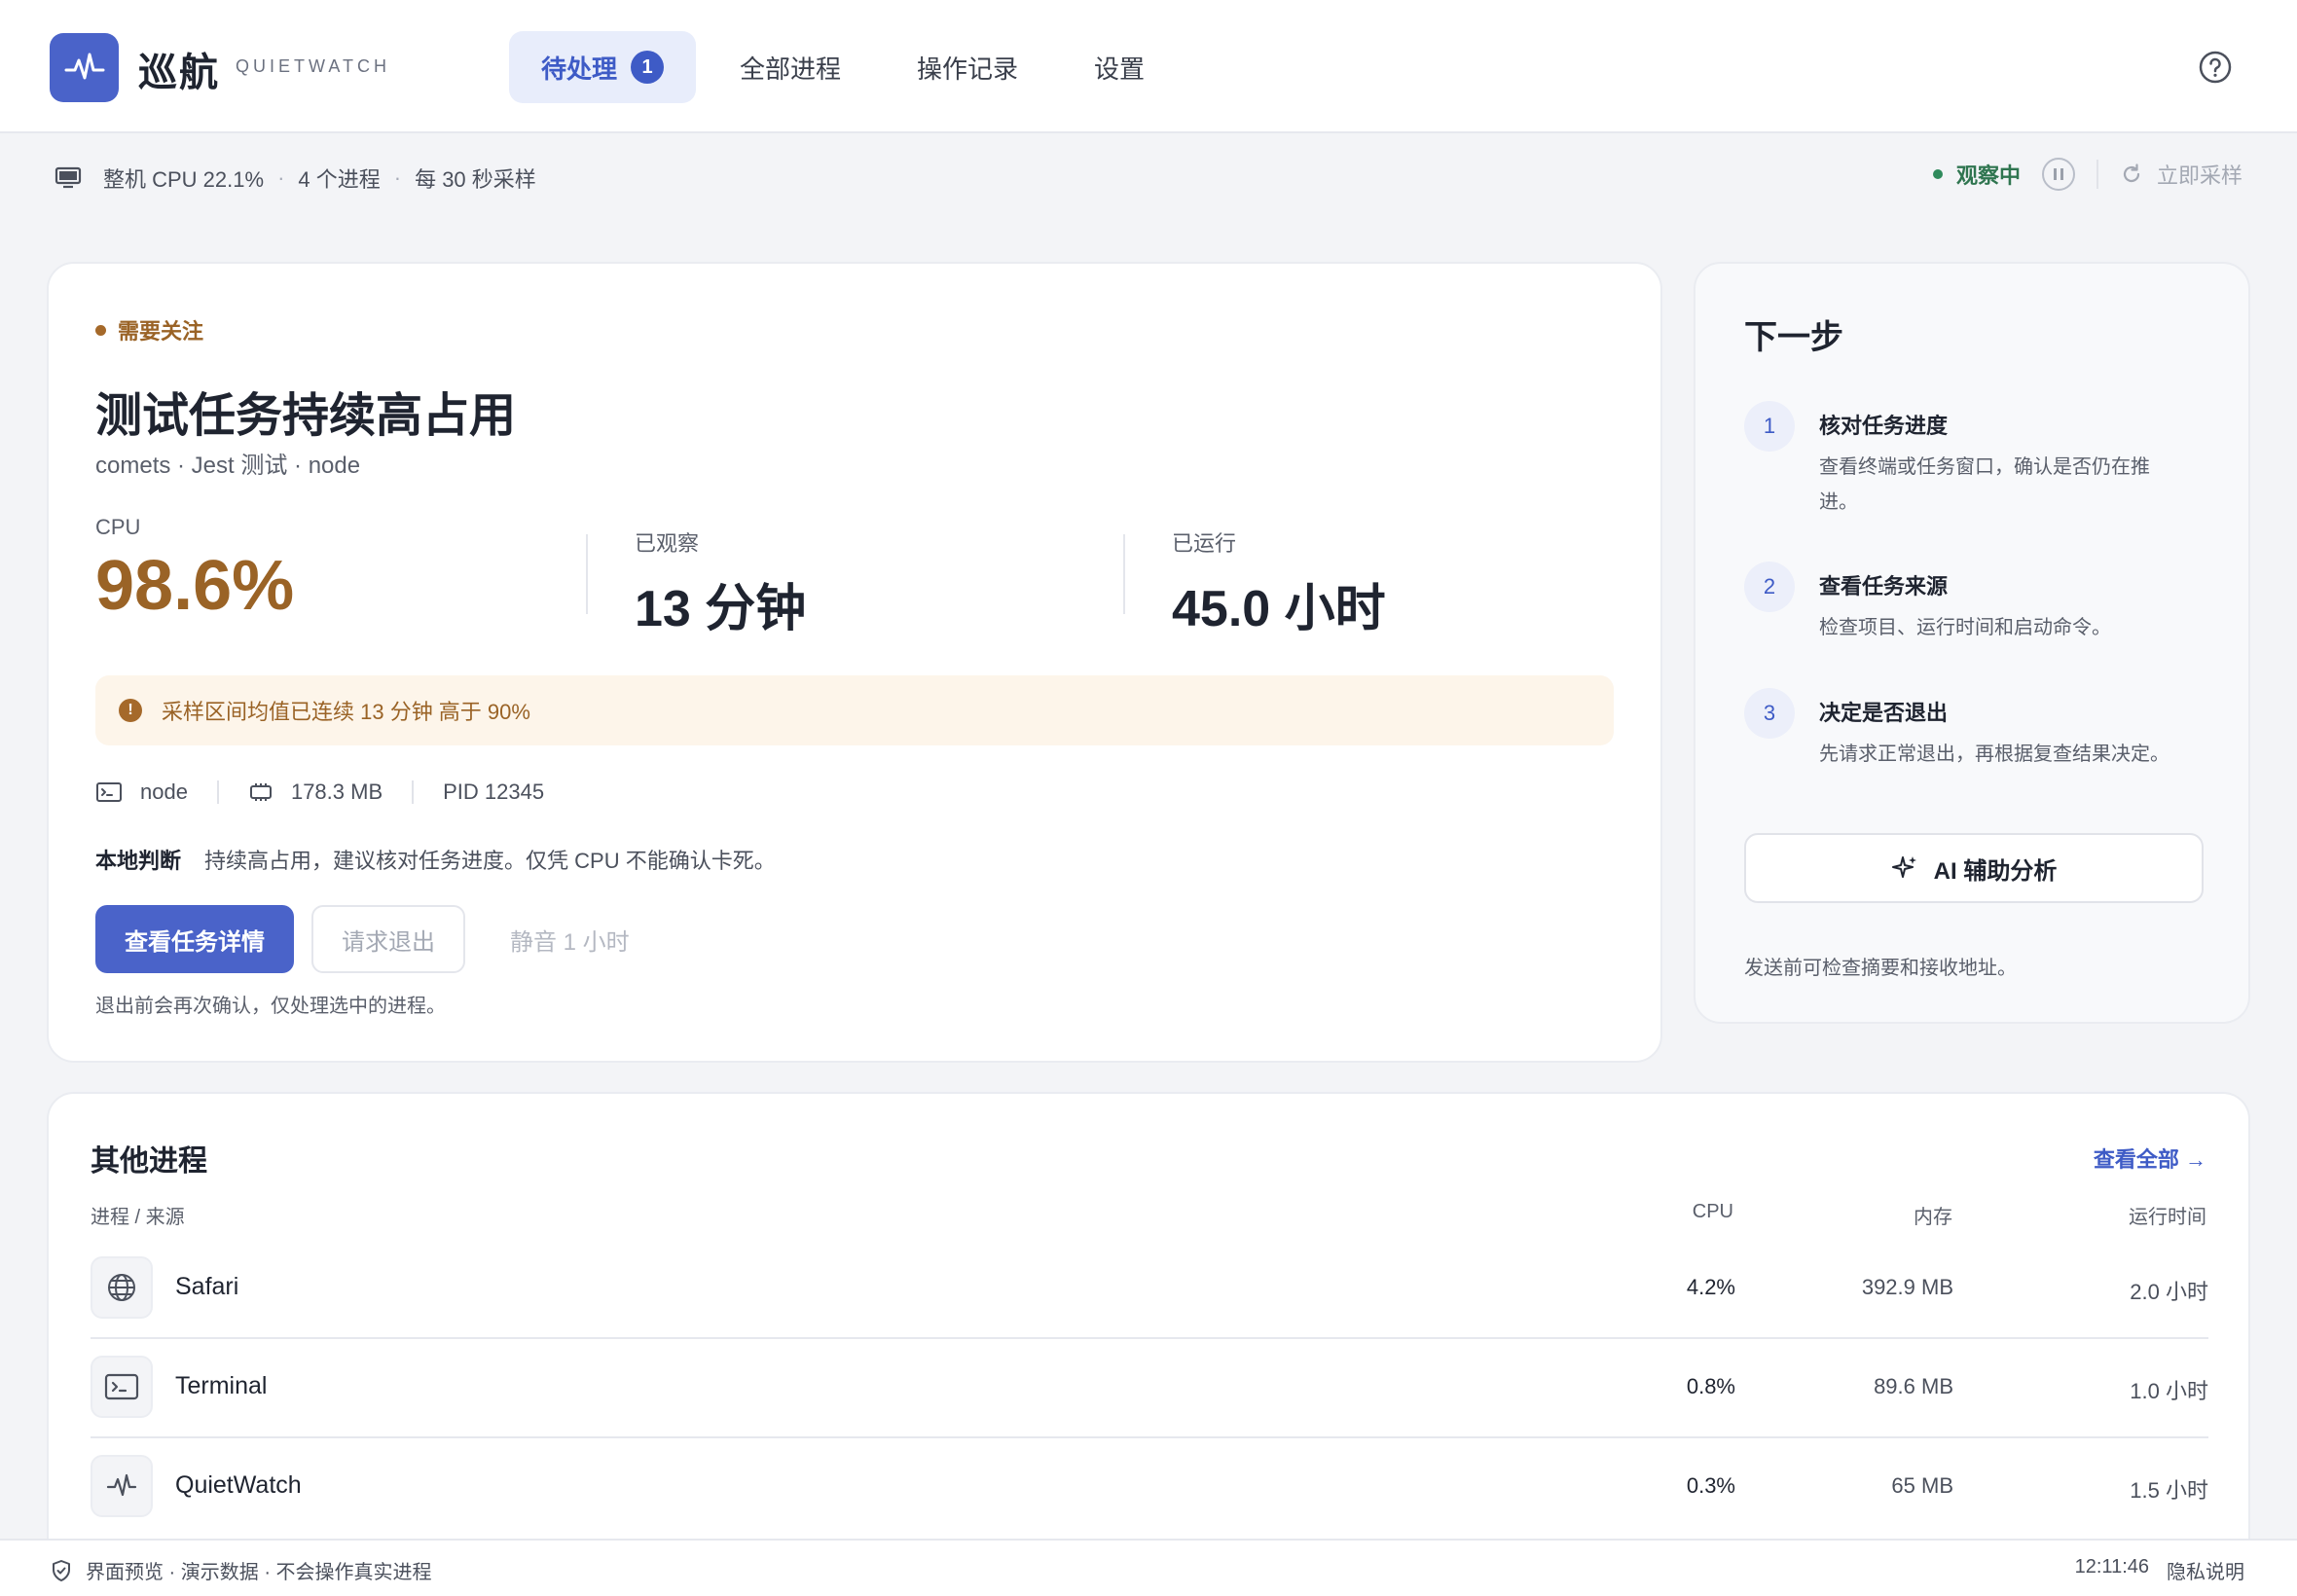  Describe the element at coordinates (2199, 176) in the screenshot. I see `sample-now-label: 立即采样` at that location.